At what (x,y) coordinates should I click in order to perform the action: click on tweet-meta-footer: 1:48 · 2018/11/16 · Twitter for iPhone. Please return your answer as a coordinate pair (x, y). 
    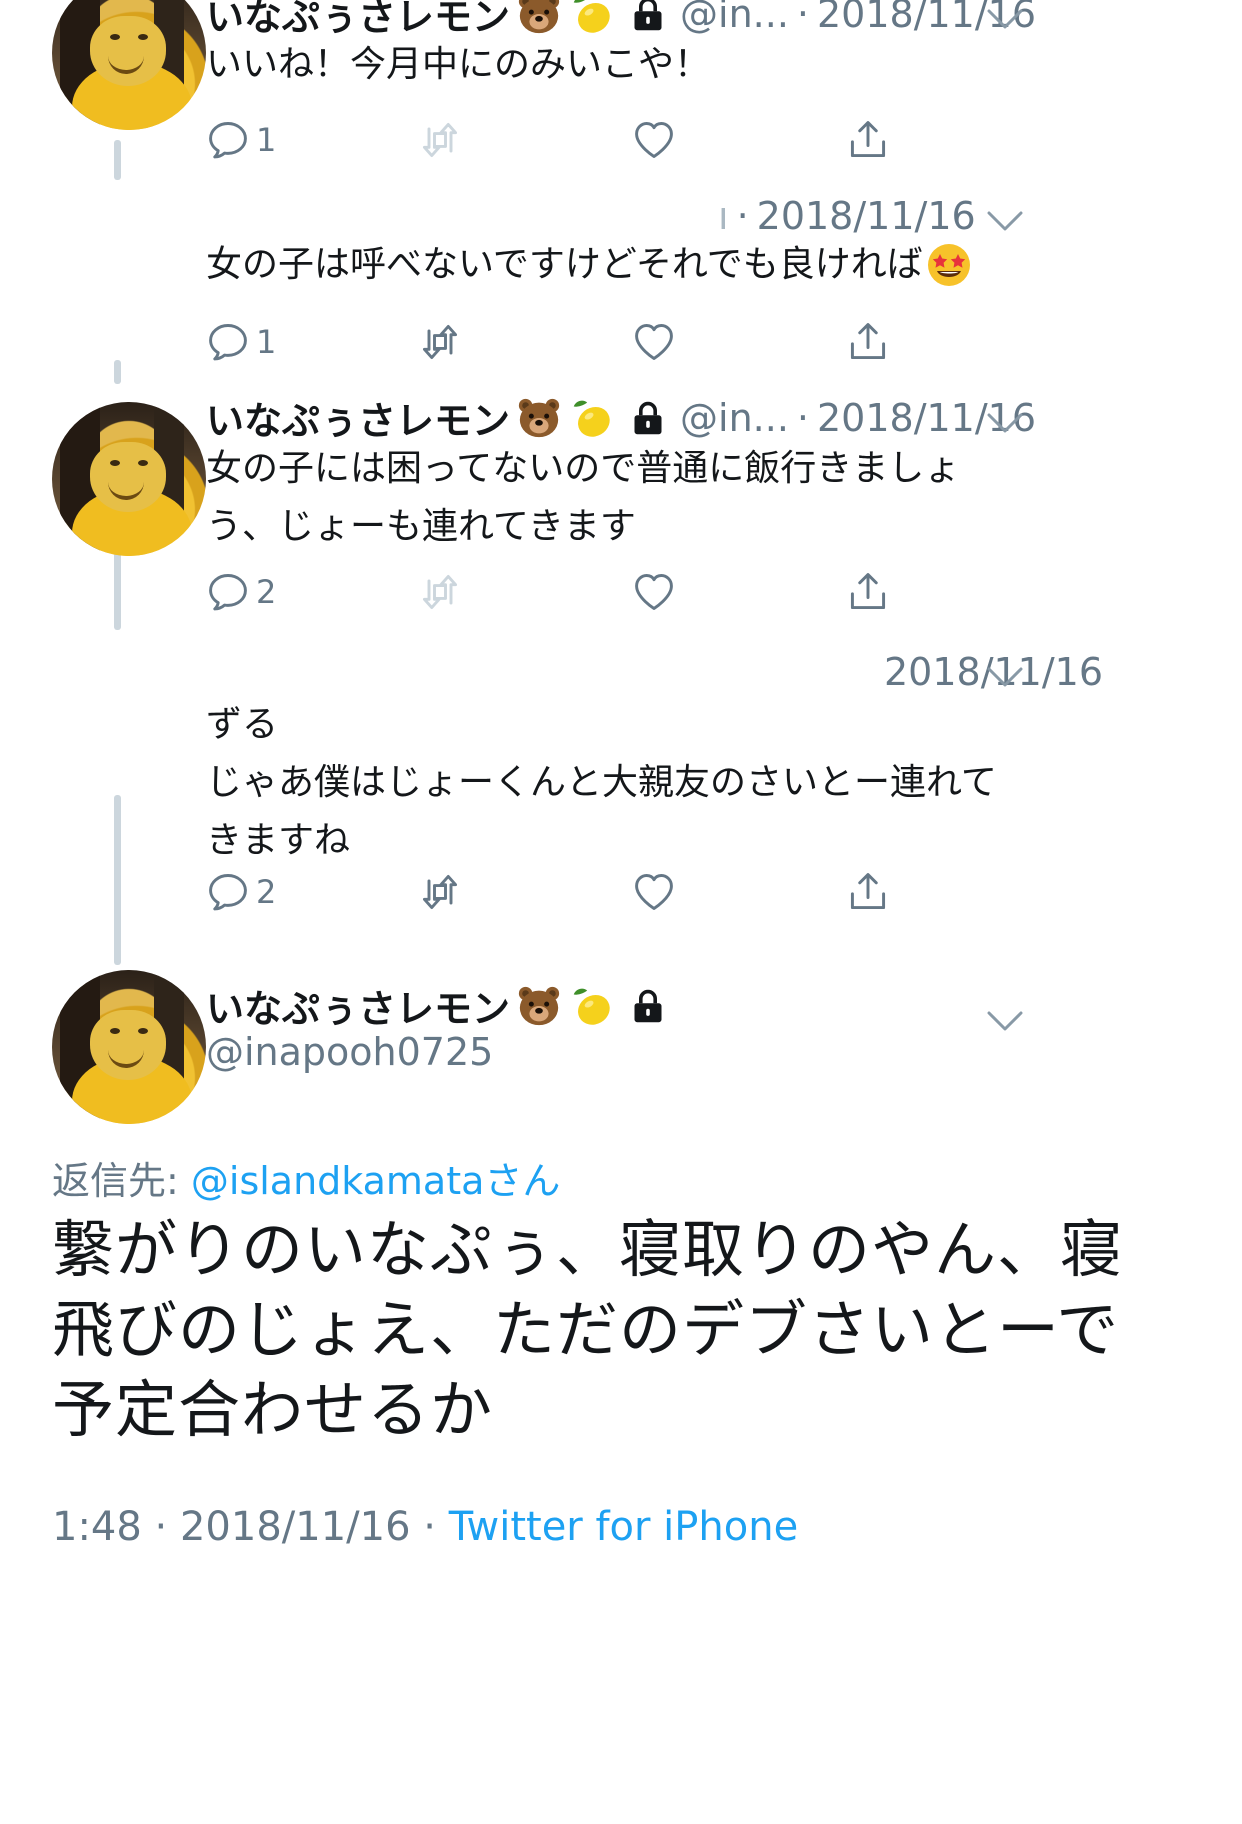
    Looking at the image, I should click on (425, 1527).